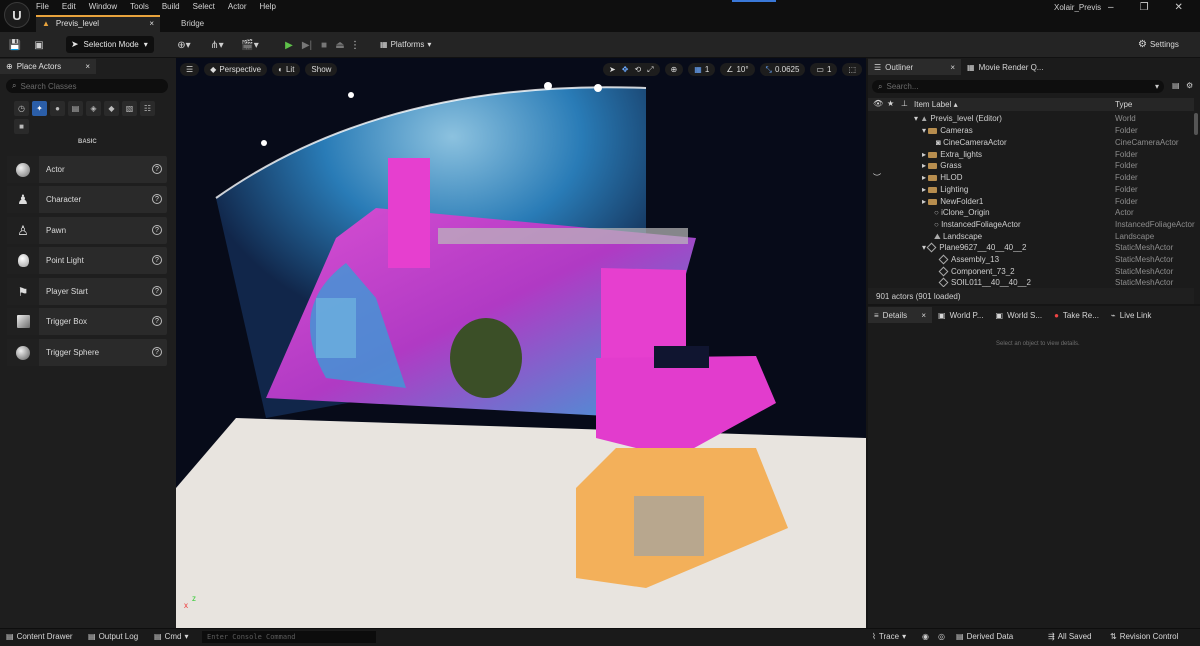 The width and height of the screenshot is (1200, 646). I want to click on add-actor-button: ⊕▾, so click(184, 45).